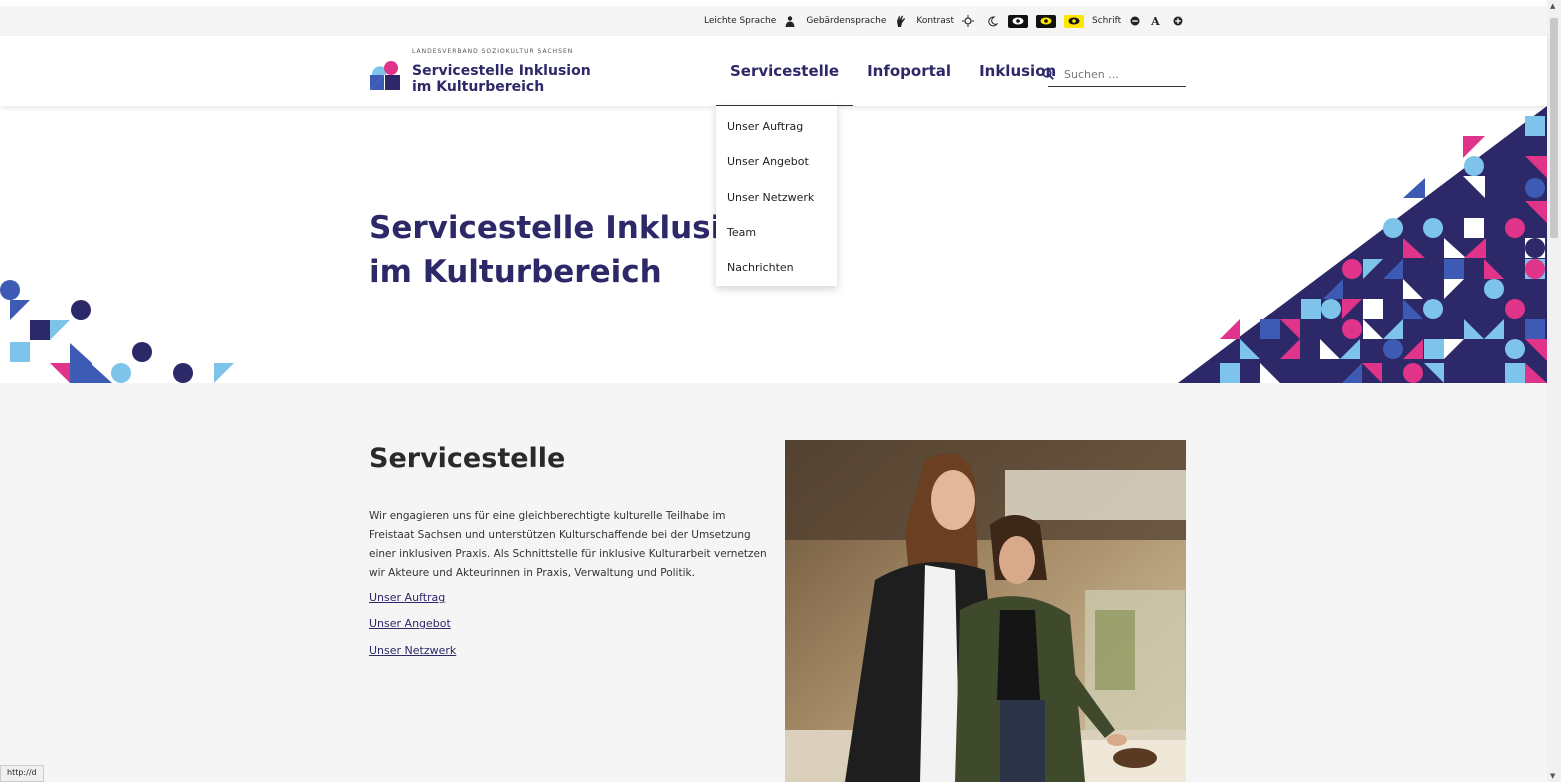 This screenshot has height=782, width=1561. What do you see at coordinates (385, 75) in the screenshot?
I see `logo-mark-icon` at bounding box center [385, 75].